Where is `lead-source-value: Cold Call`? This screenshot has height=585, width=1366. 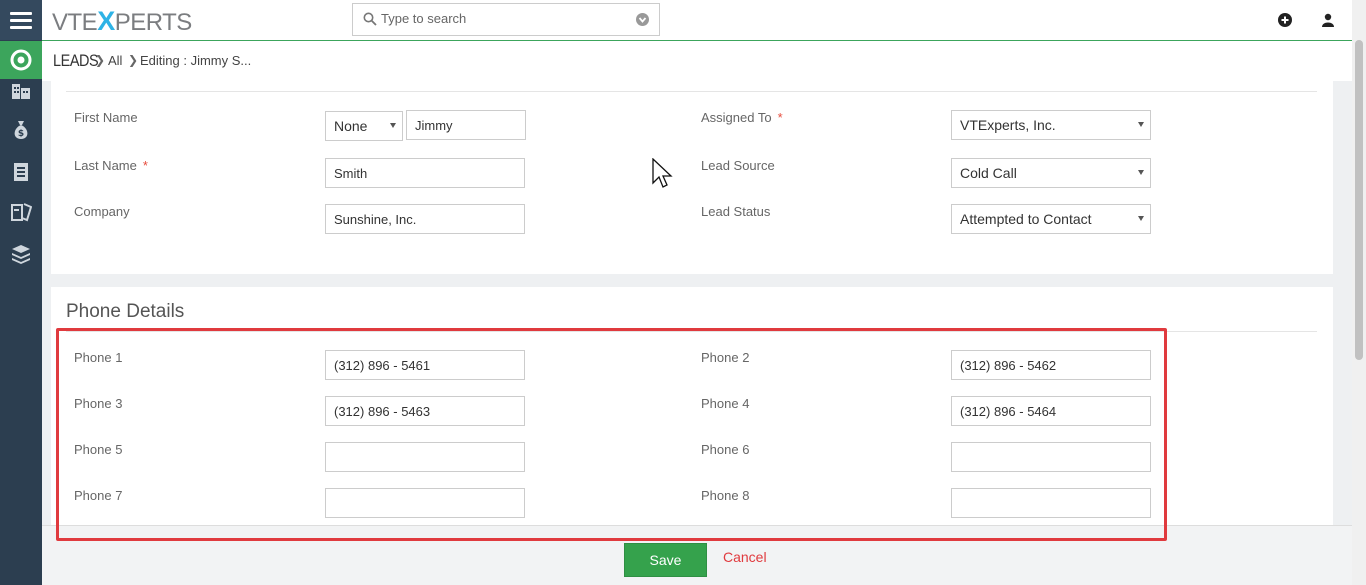
lead-source-value: Cold Call is located at coordinates (988, 173).